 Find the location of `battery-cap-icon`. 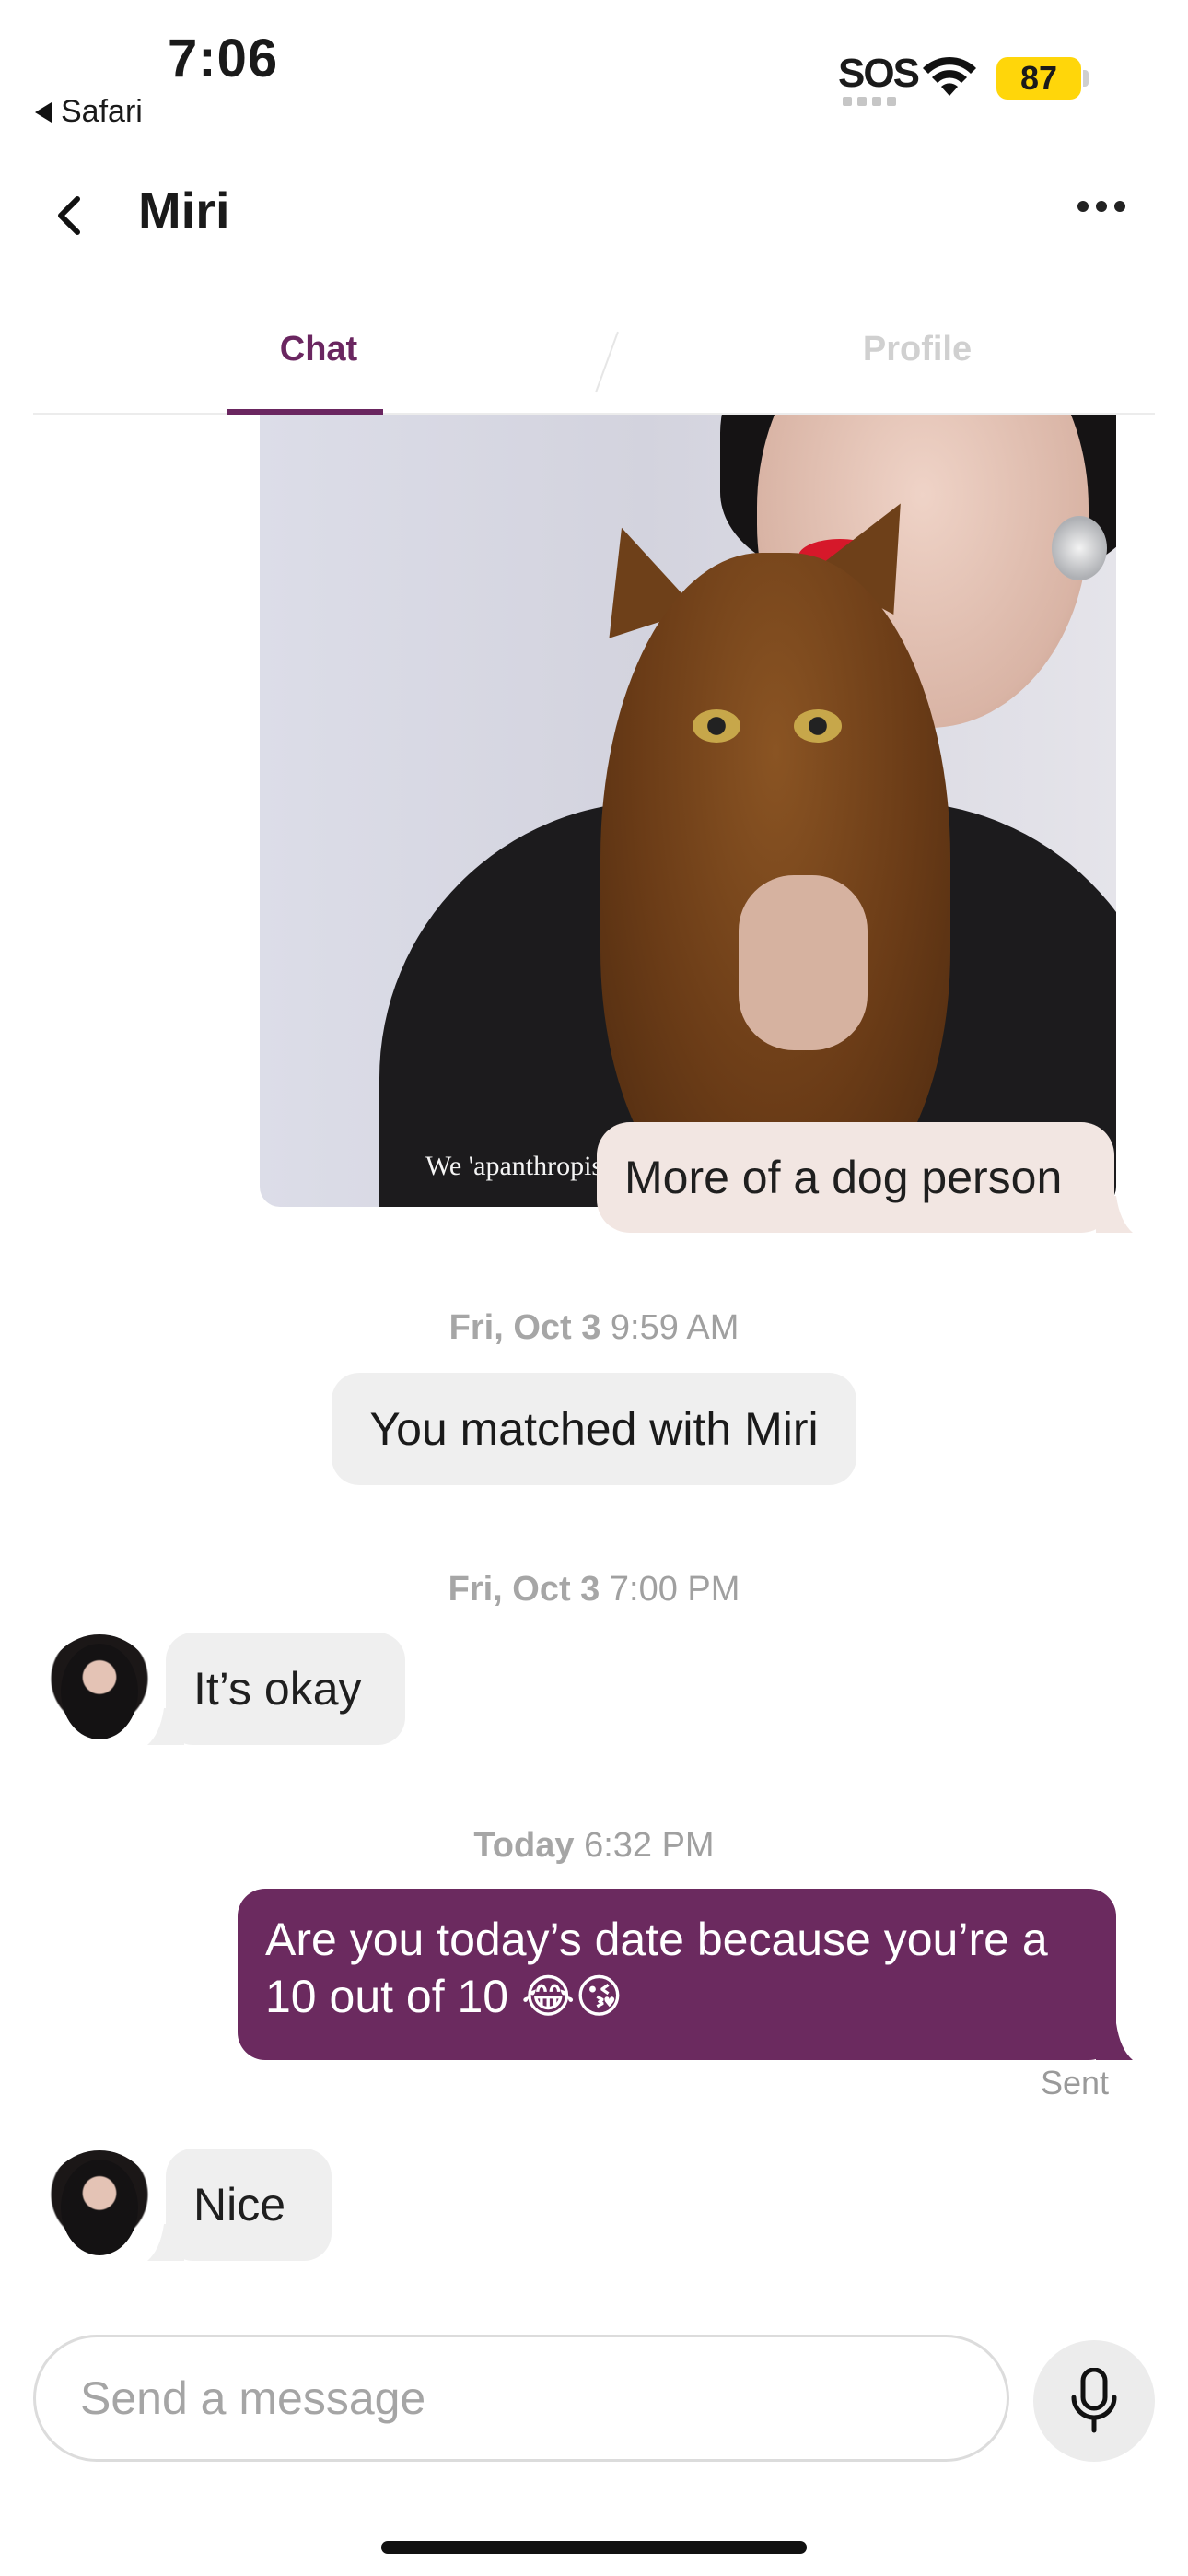

battery-cap-icon is located at coordinates (1086, 78).